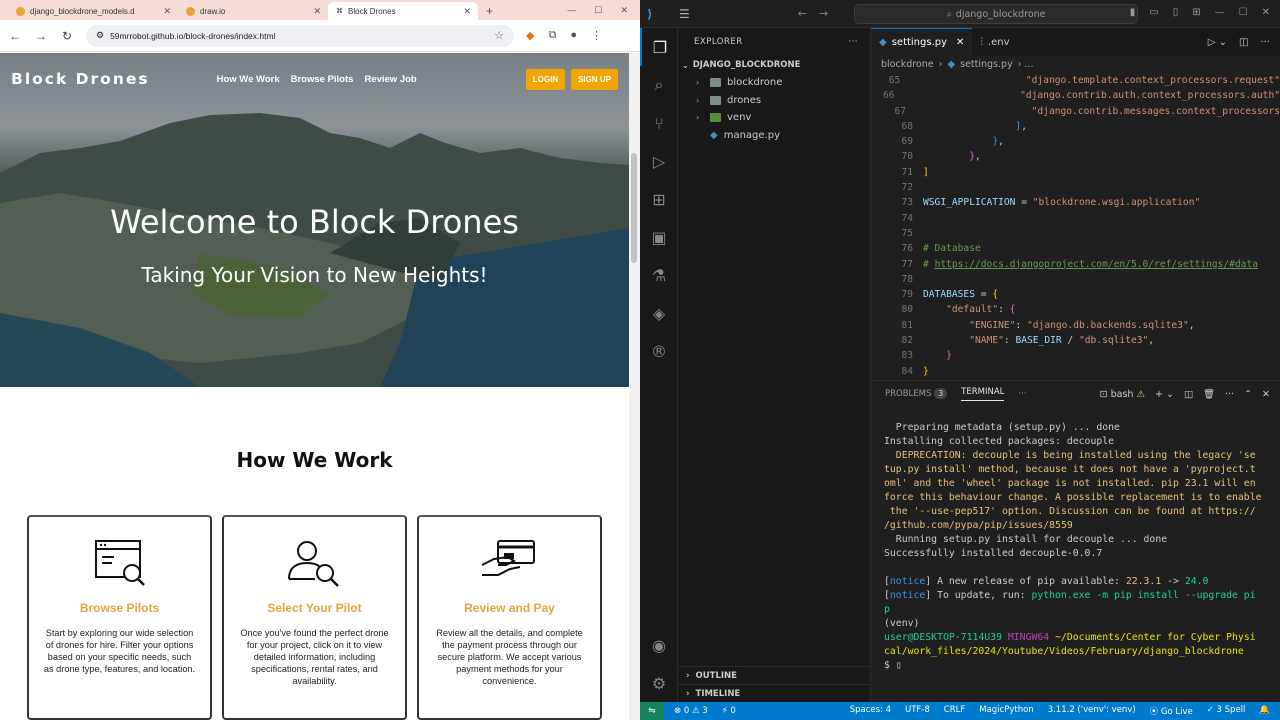  I want to click on testing-flask-icon: ⚗, so click(659, 275).